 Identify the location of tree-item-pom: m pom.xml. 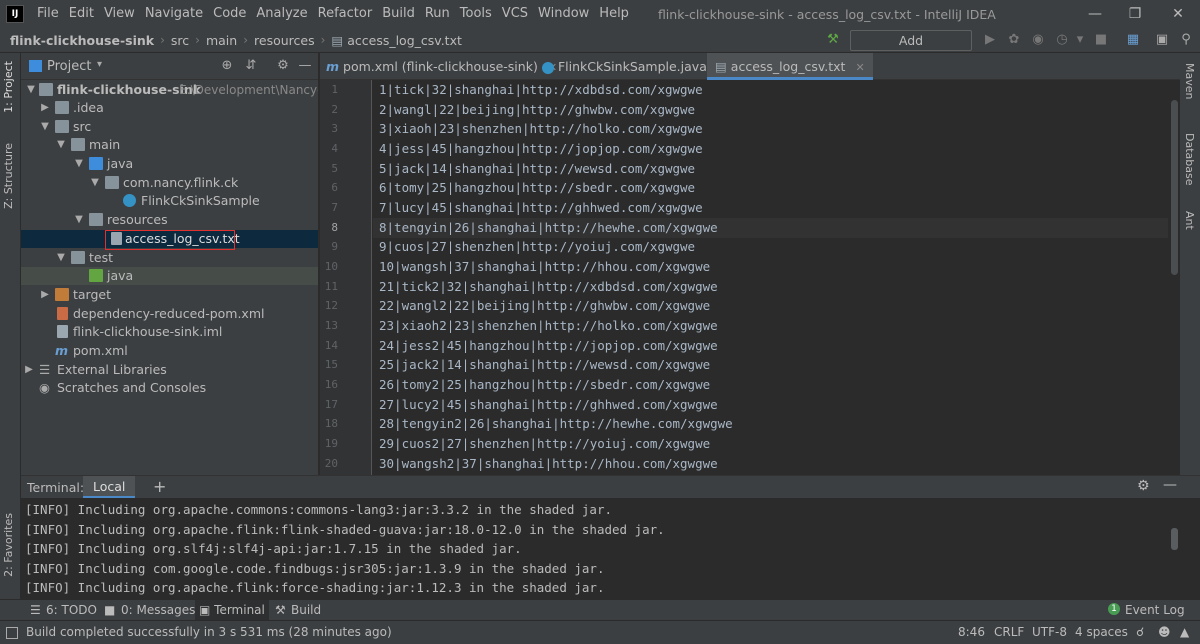
(169, 351).